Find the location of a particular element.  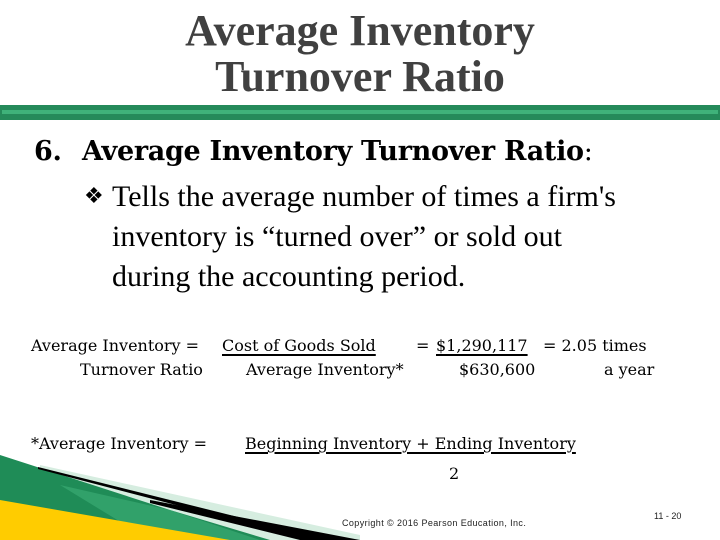

formula-numerator: Cost of Goods Sold is located at coordinates (299, 345).